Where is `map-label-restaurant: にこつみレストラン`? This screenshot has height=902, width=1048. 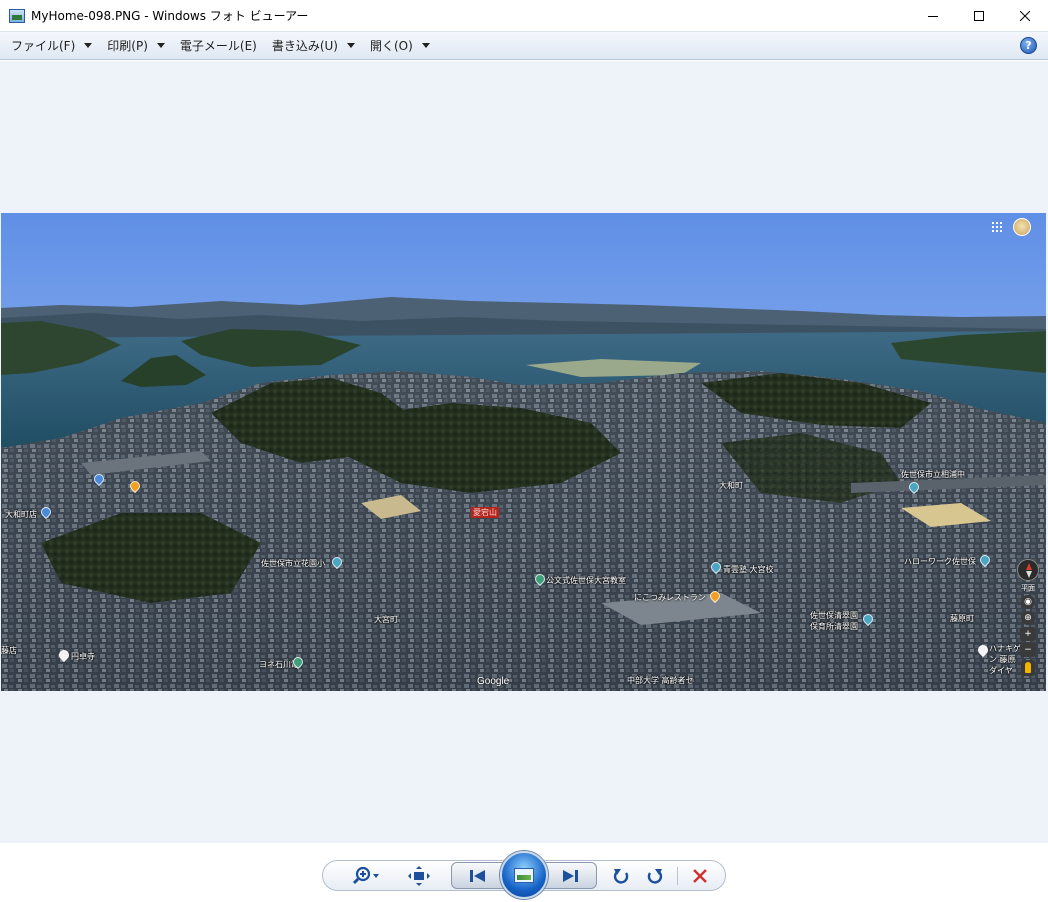 map-label-restaurant: にこつみレストラン is located at coordinates (670, 597).